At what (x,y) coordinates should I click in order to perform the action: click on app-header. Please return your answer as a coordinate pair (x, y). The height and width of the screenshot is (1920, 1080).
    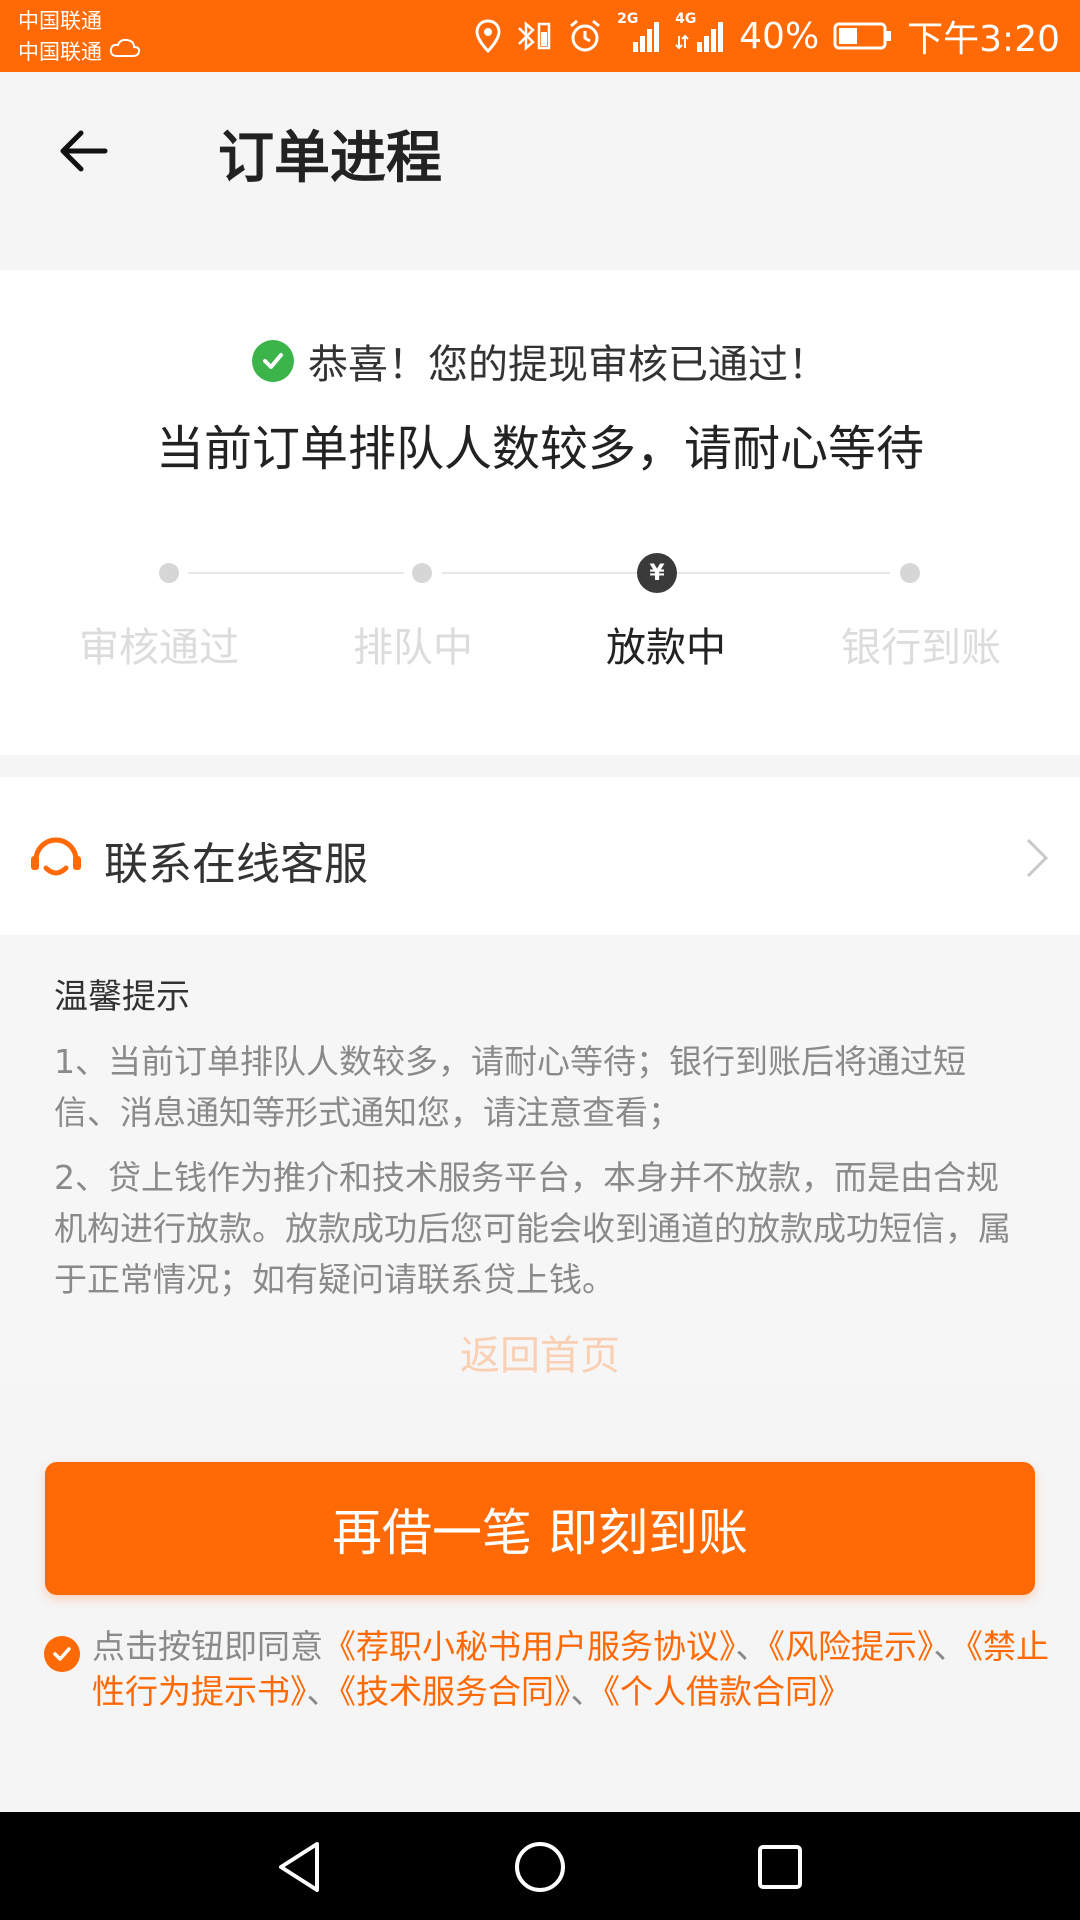
    Looking at the image, I should click on (540, 156).